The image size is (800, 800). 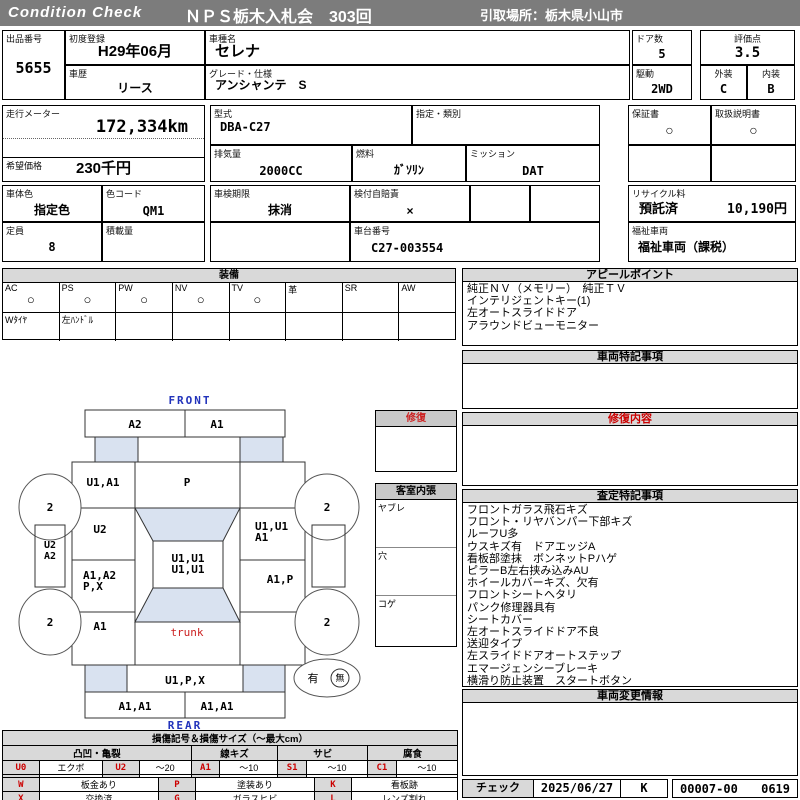 What do you see at coordinates (134, 706) in the screenshot?
I see `rear-bumper-left-code: A1,A1` at bounding box center [134, 706].